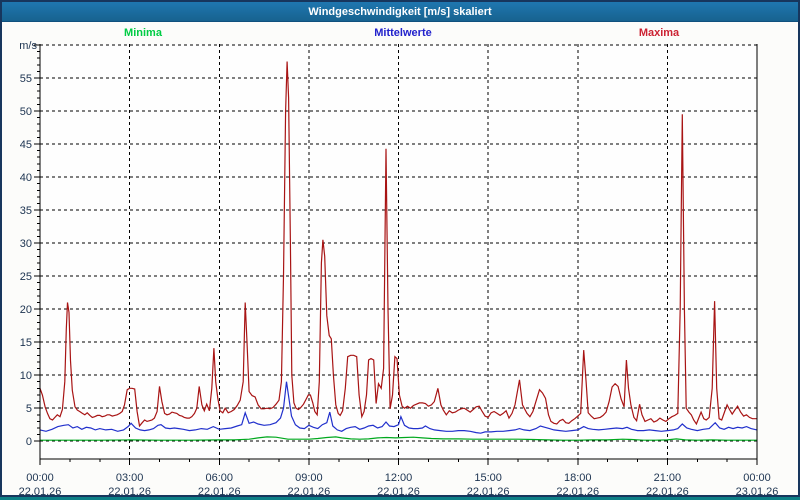  What do you see at coordinates (219, 478) in the screenshot?
I see `x-tick-time-label: 06:00` at bounding box center [219, 478].